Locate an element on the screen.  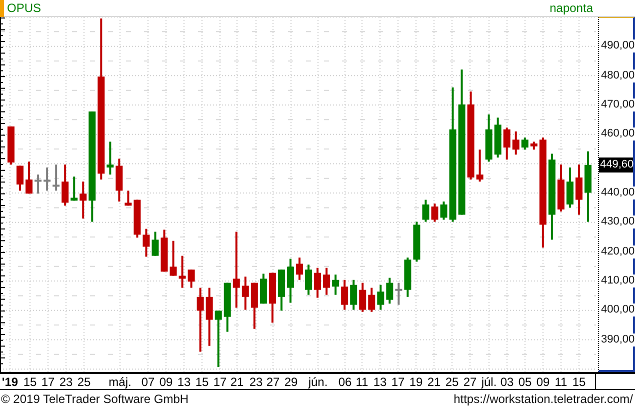
price-axis-label: 440,00 is located at coordinates (618, 193).